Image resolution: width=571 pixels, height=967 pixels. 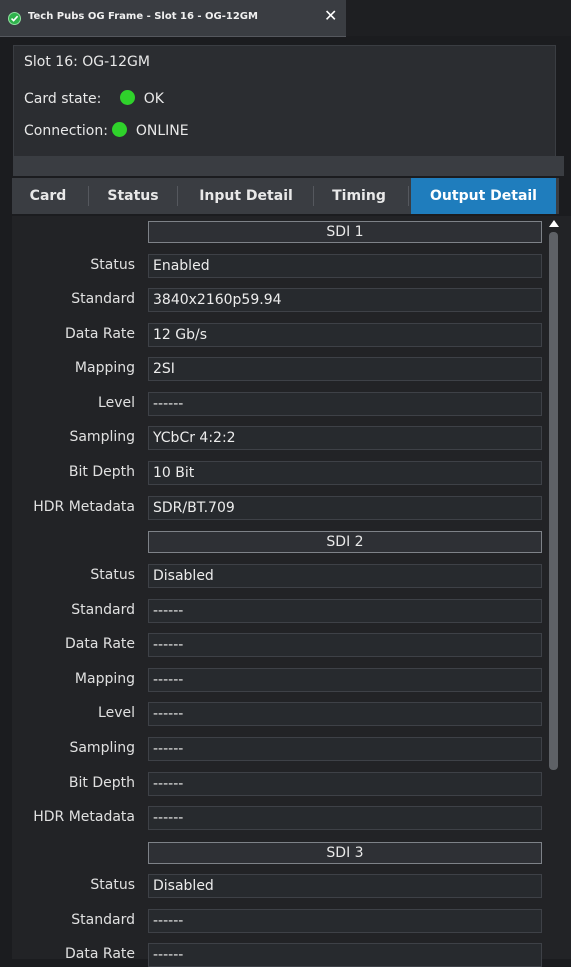 I want to click on section-header-sdi-1: SDI 1, so click(x=345, y=232).